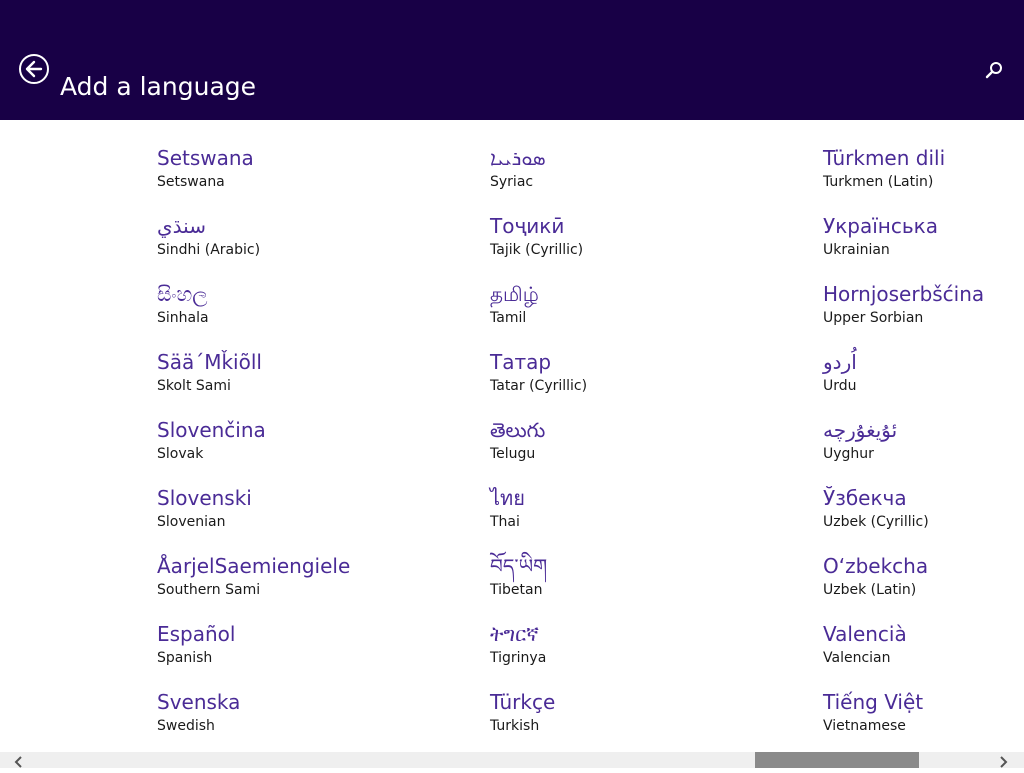 The width and height of the screenshot is (1024, 773). I want to click on language-english-name: Tibetan, so click(516, 590).